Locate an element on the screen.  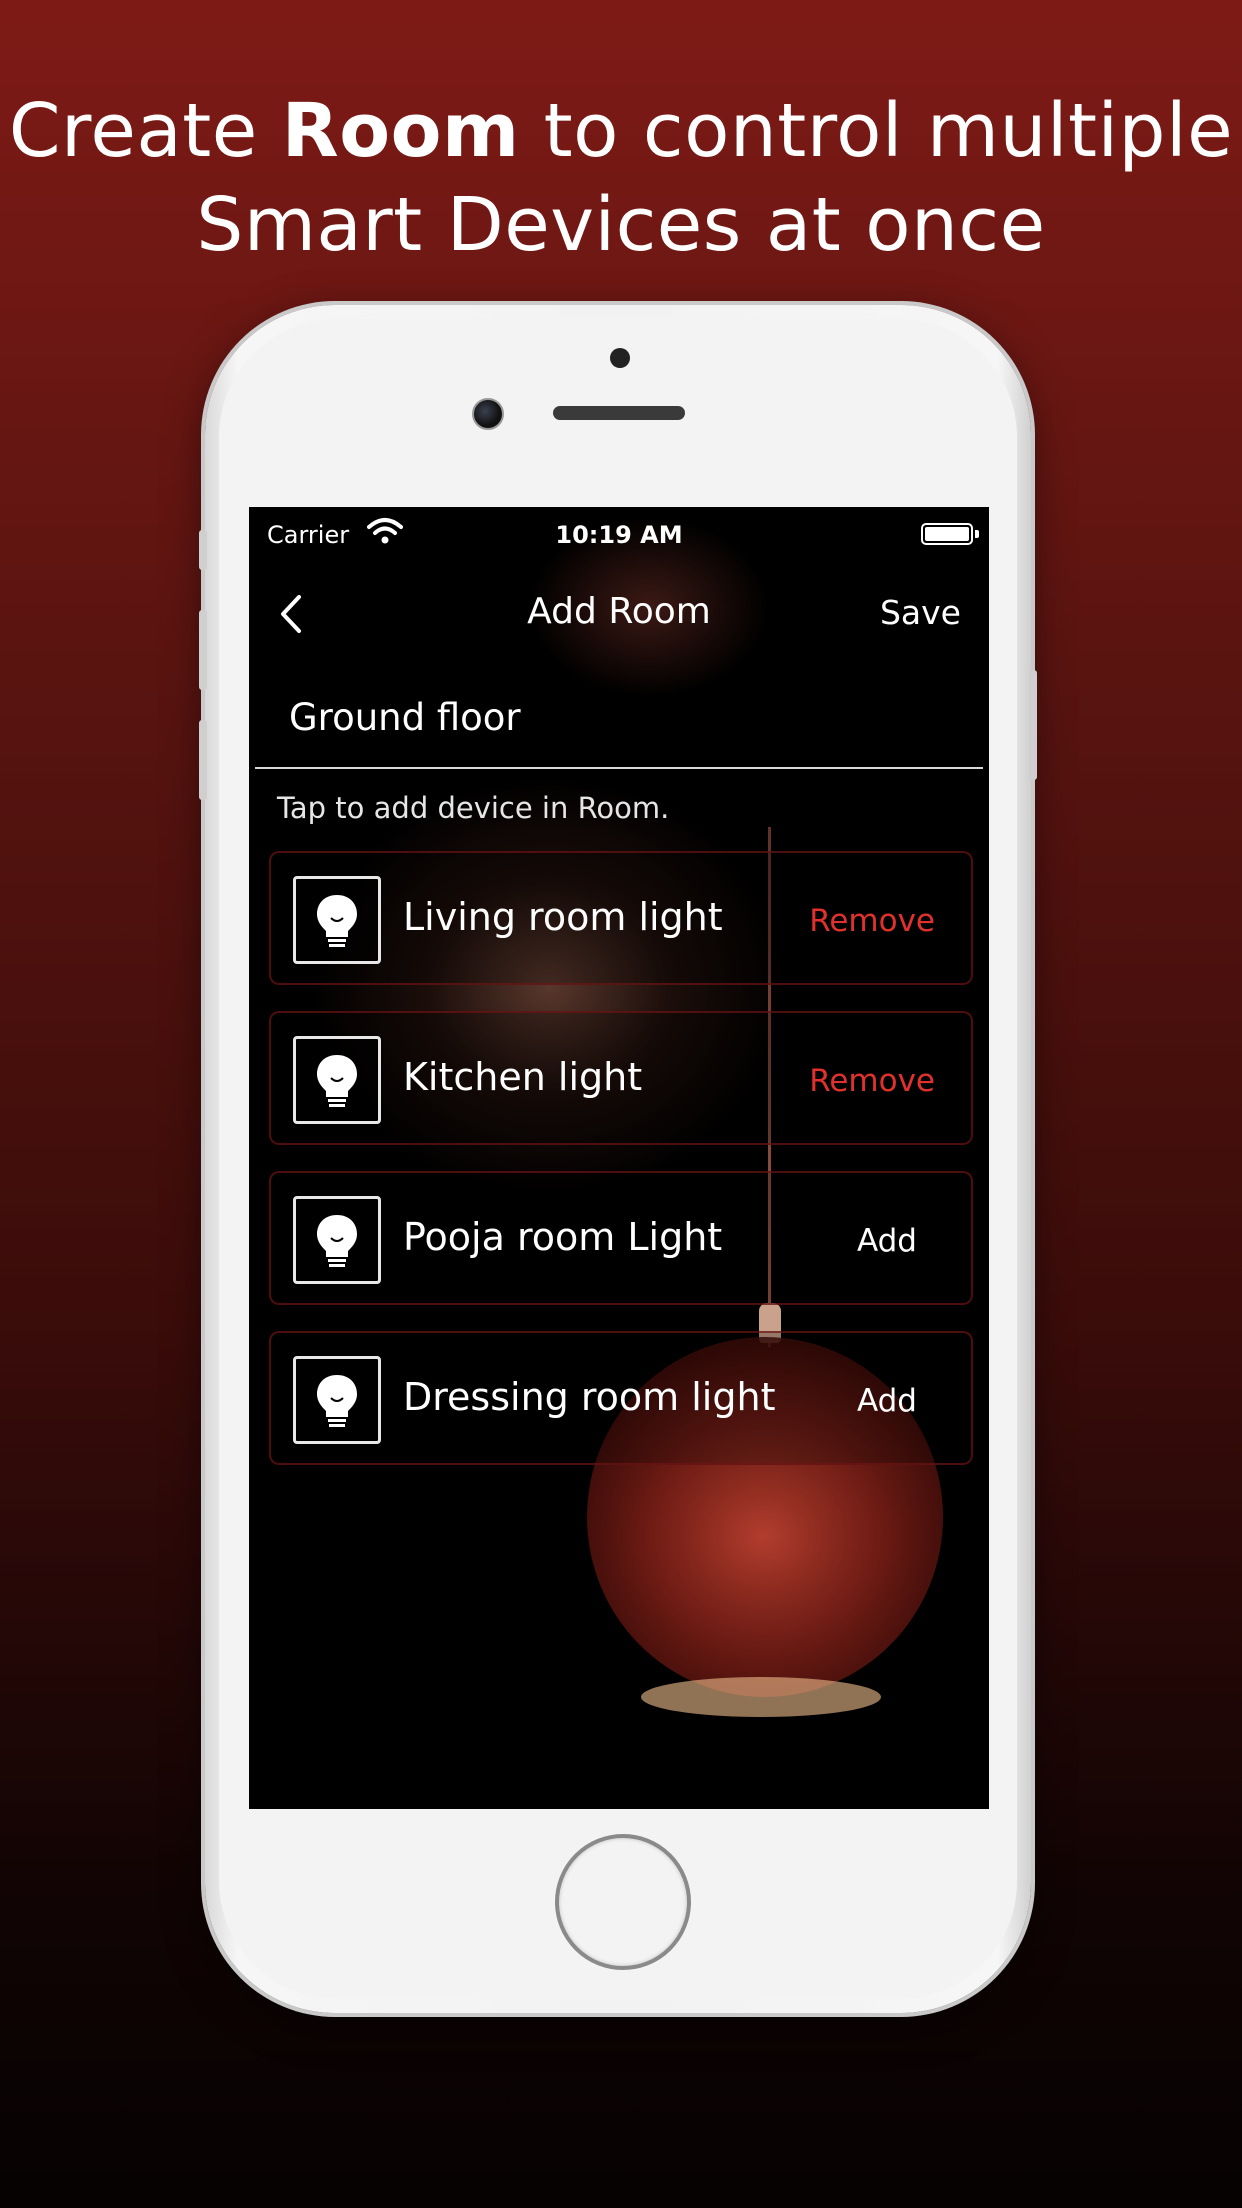
earpiece-speaker is located at coordinates (619, 413).